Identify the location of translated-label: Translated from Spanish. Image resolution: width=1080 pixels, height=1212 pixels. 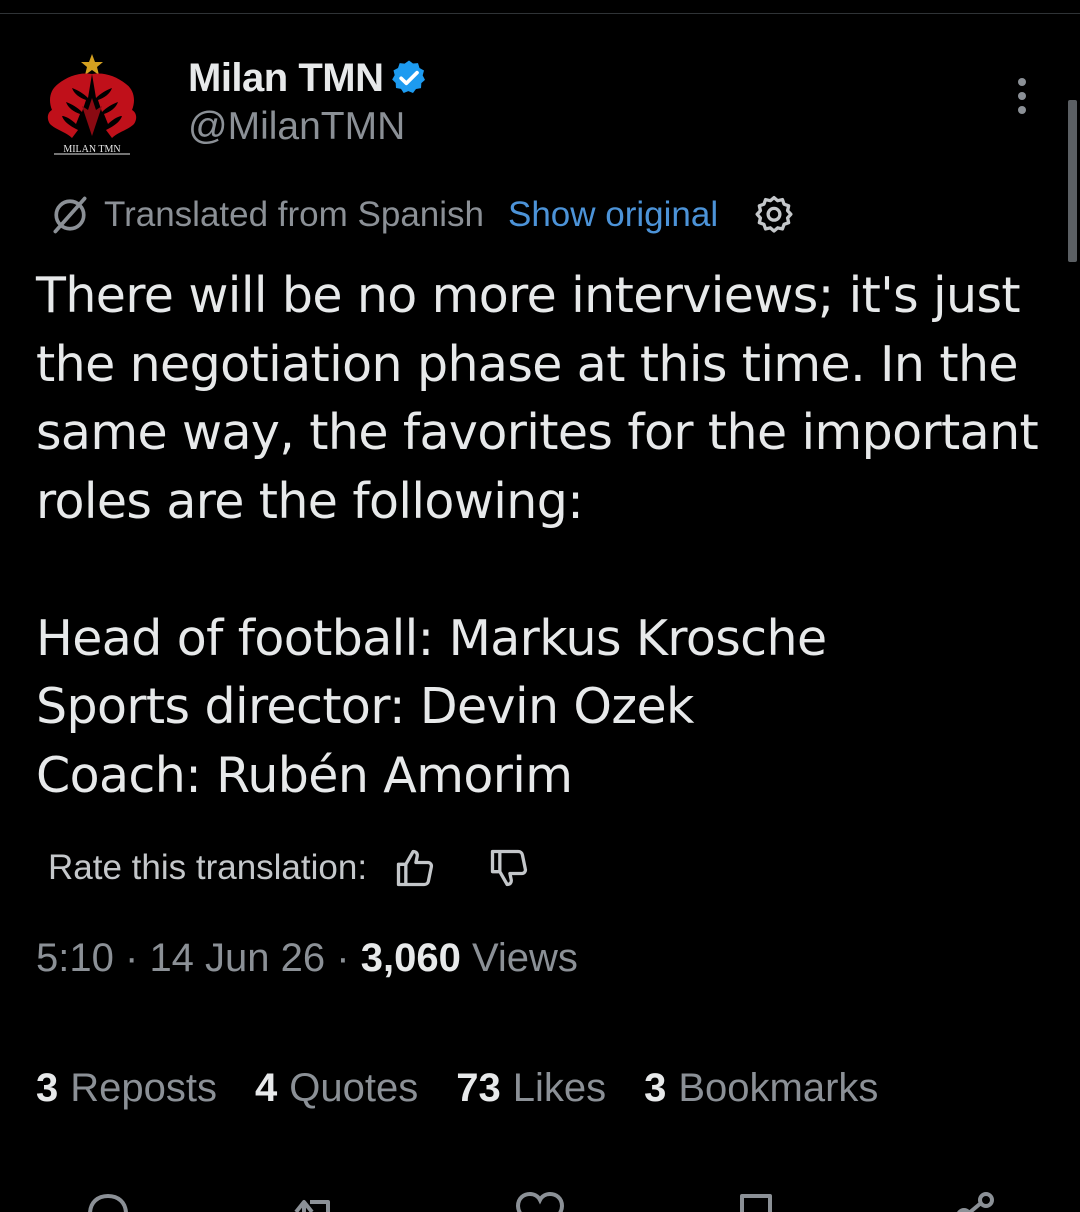
(294, 214).